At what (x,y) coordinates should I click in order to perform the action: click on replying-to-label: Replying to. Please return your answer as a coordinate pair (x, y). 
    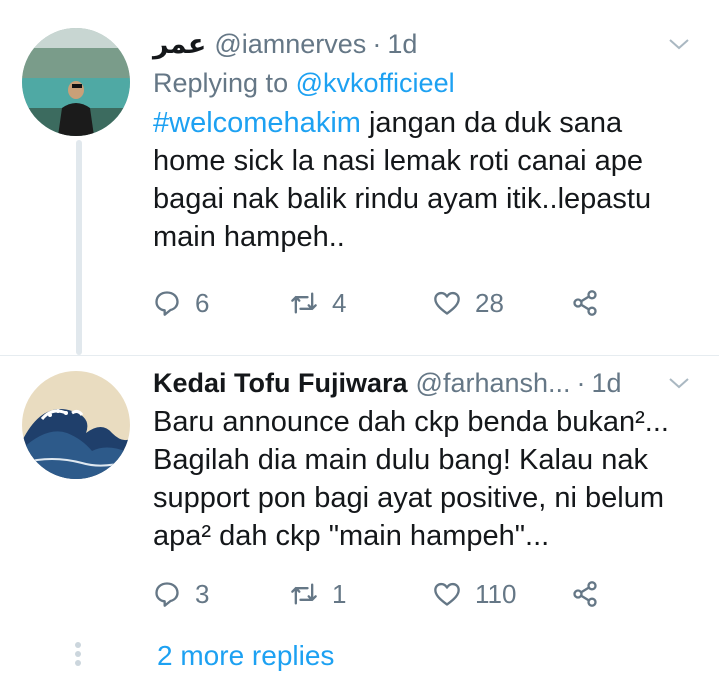
    Looking at the image, I should click on (221, 83).